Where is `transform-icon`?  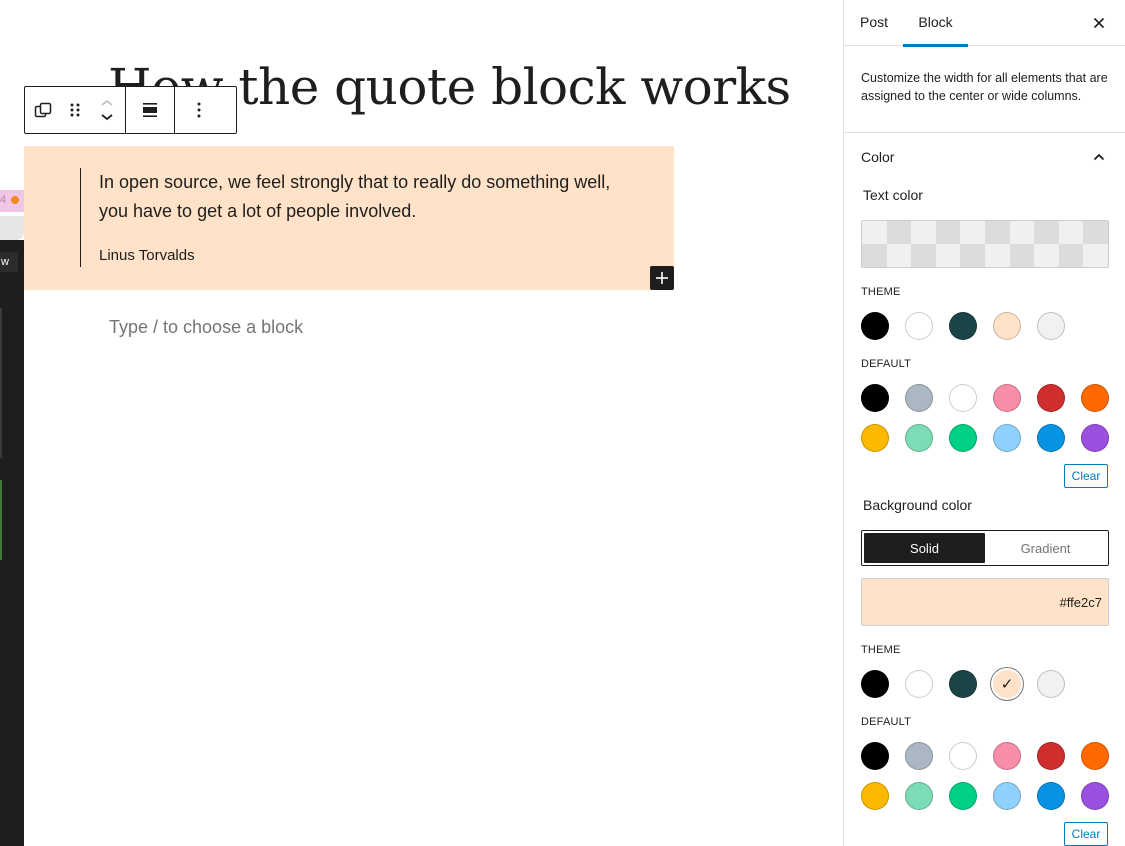
transform-icon is located at coordinates (43, 110).